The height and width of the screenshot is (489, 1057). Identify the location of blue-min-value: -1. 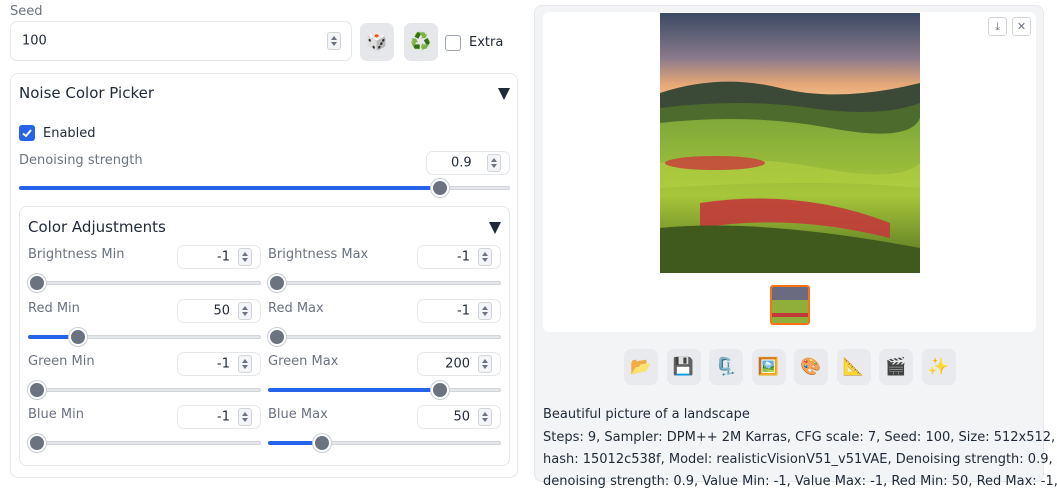
(223, 417).